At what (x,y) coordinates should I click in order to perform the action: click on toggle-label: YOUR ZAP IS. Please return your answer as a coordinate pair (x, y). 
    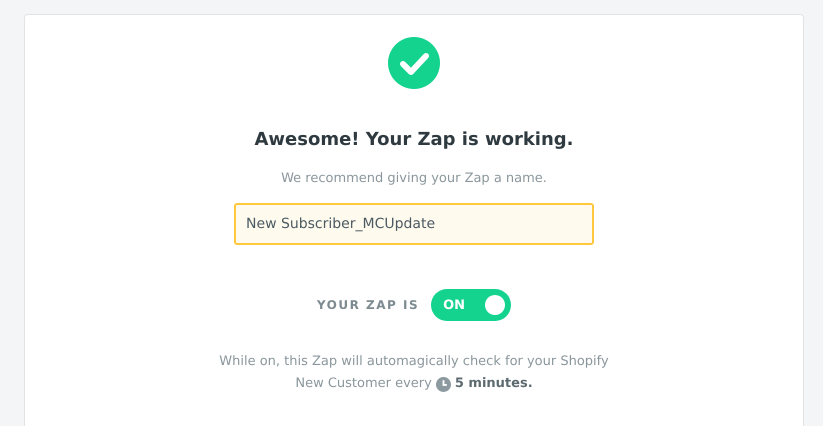
    Looking at the image, I should click on (368, 305).